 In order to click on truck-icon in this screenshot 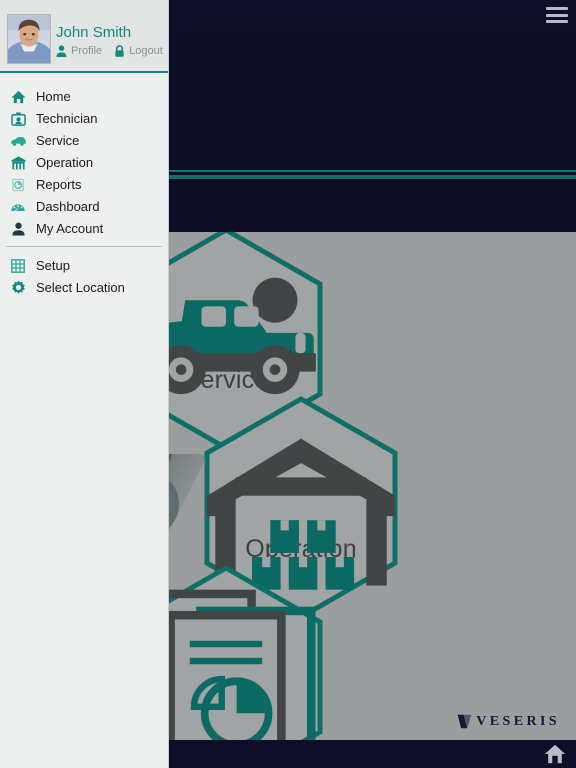, I will do `click(18, 141)`.